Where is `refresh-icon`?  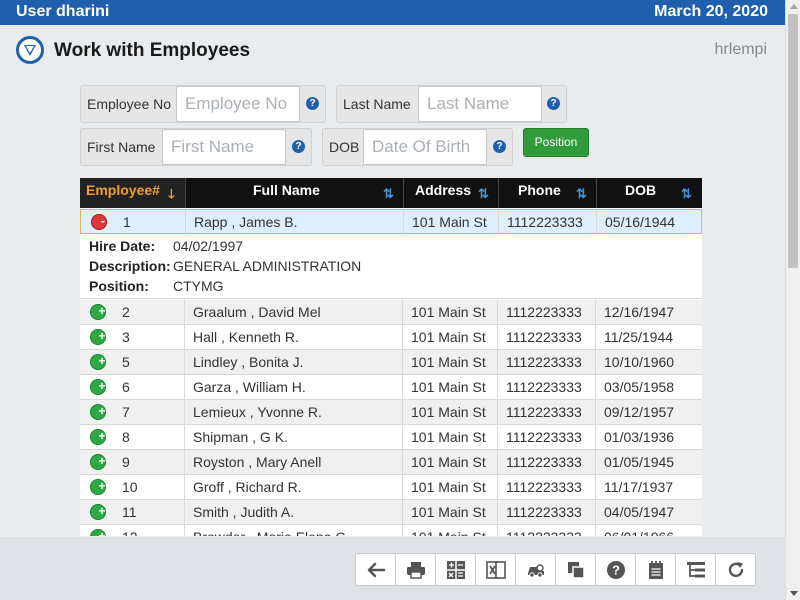 refresh-icon is located at coordinates (735, 569).